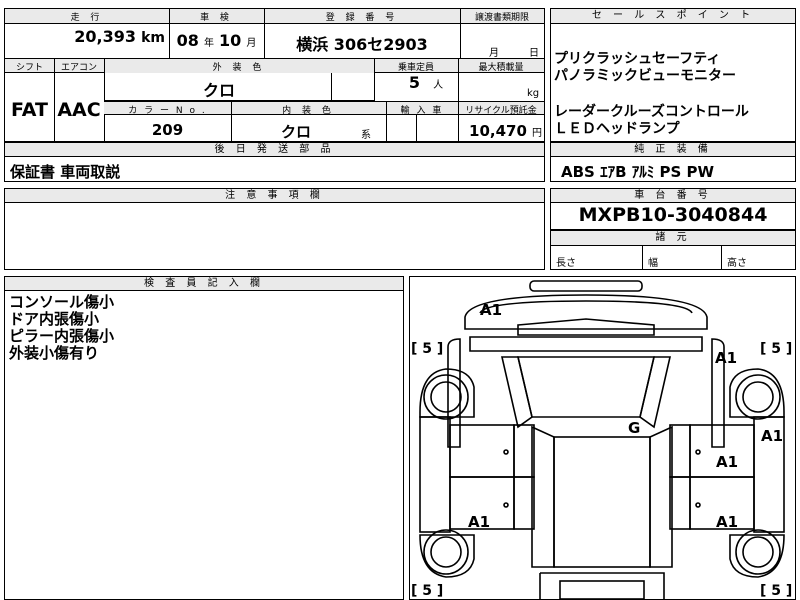 The width and height of the screenshot is (800, 600). What do you see at coordinates (239, 68) in the screenshot?
I see `exterior-color-label: 外 装 色` at bounding box center [239, 68].